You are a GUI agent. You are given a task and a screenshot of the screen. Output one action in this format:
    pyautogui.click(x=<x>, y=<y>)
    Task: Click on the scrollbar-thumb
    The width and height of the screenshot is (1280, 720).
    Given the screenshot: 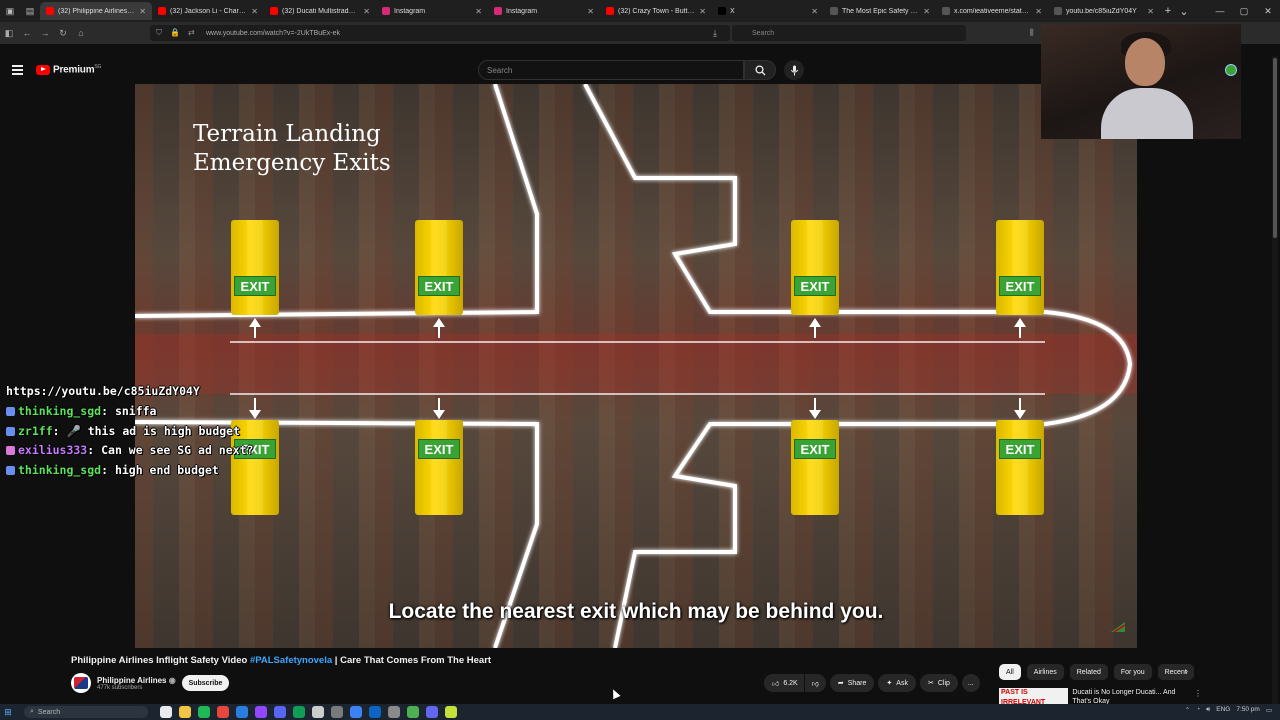 What is the action you would take?
    pyautogui.click(x=1275, y=148)
    